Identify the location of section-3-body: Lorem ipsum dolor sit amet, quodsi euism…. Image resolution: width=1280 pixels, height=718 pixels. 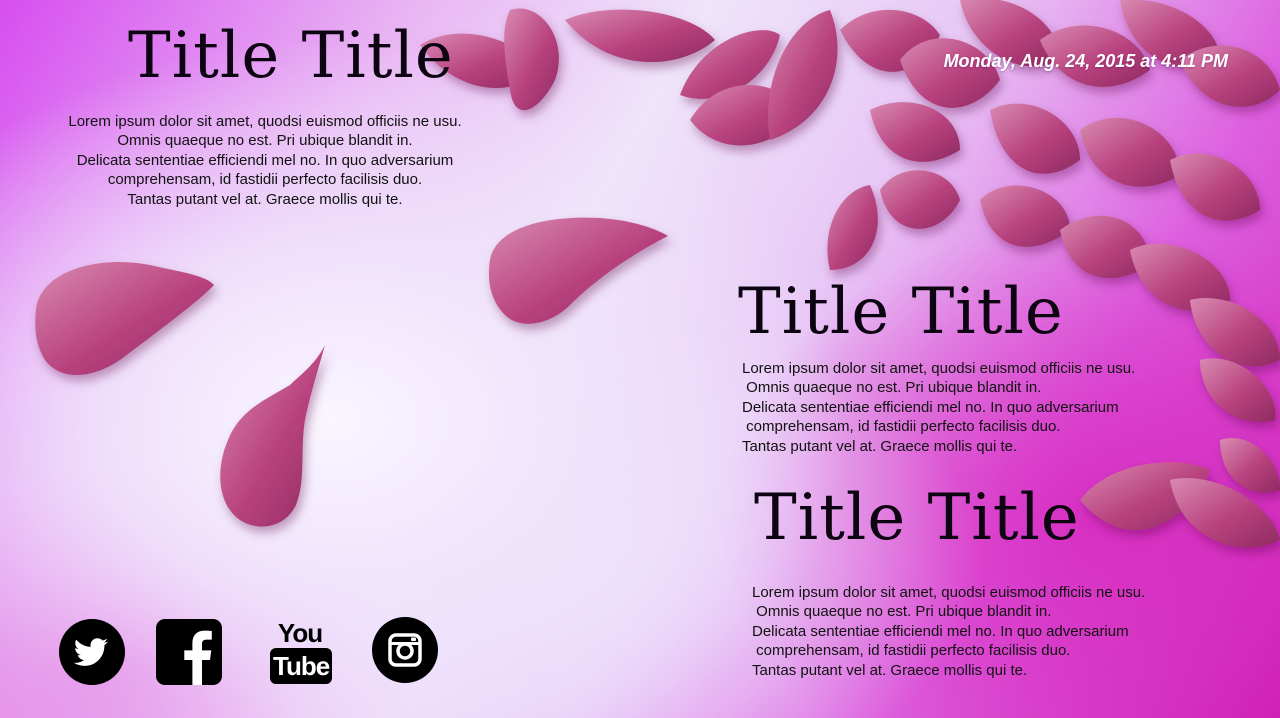
(972, 631).